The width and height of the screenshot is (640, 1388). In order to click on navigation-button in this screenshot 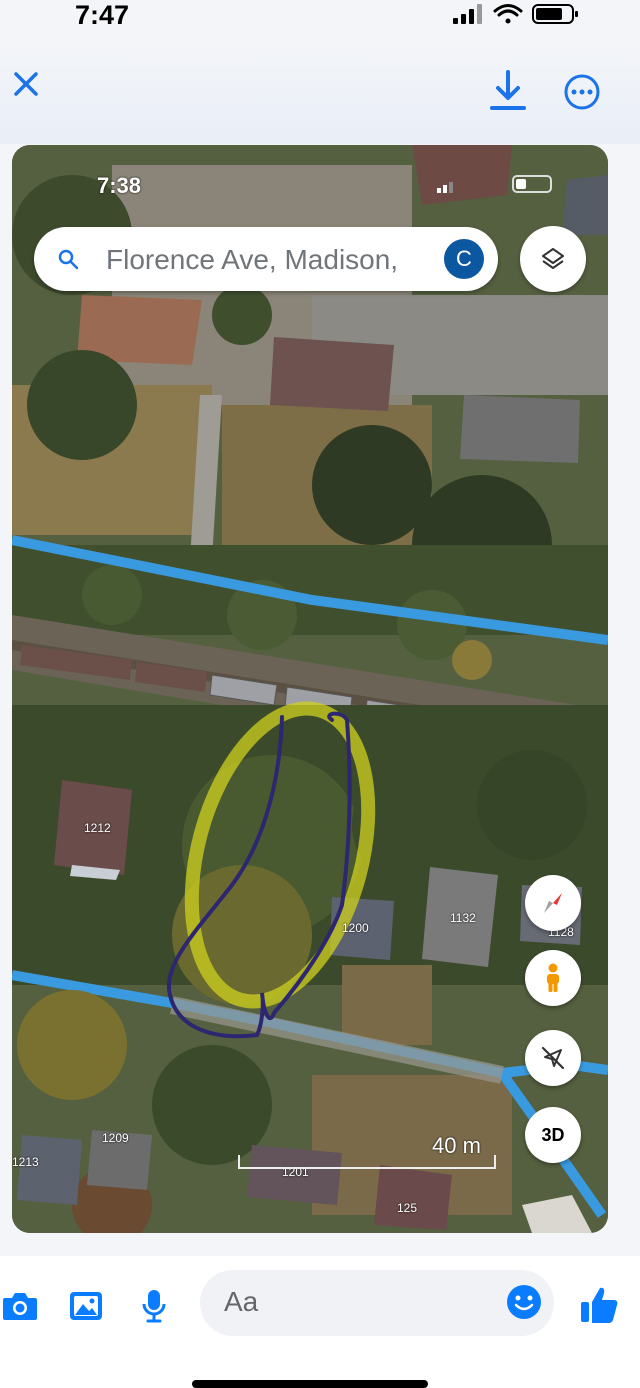, I will do `click(553, 1058)`.